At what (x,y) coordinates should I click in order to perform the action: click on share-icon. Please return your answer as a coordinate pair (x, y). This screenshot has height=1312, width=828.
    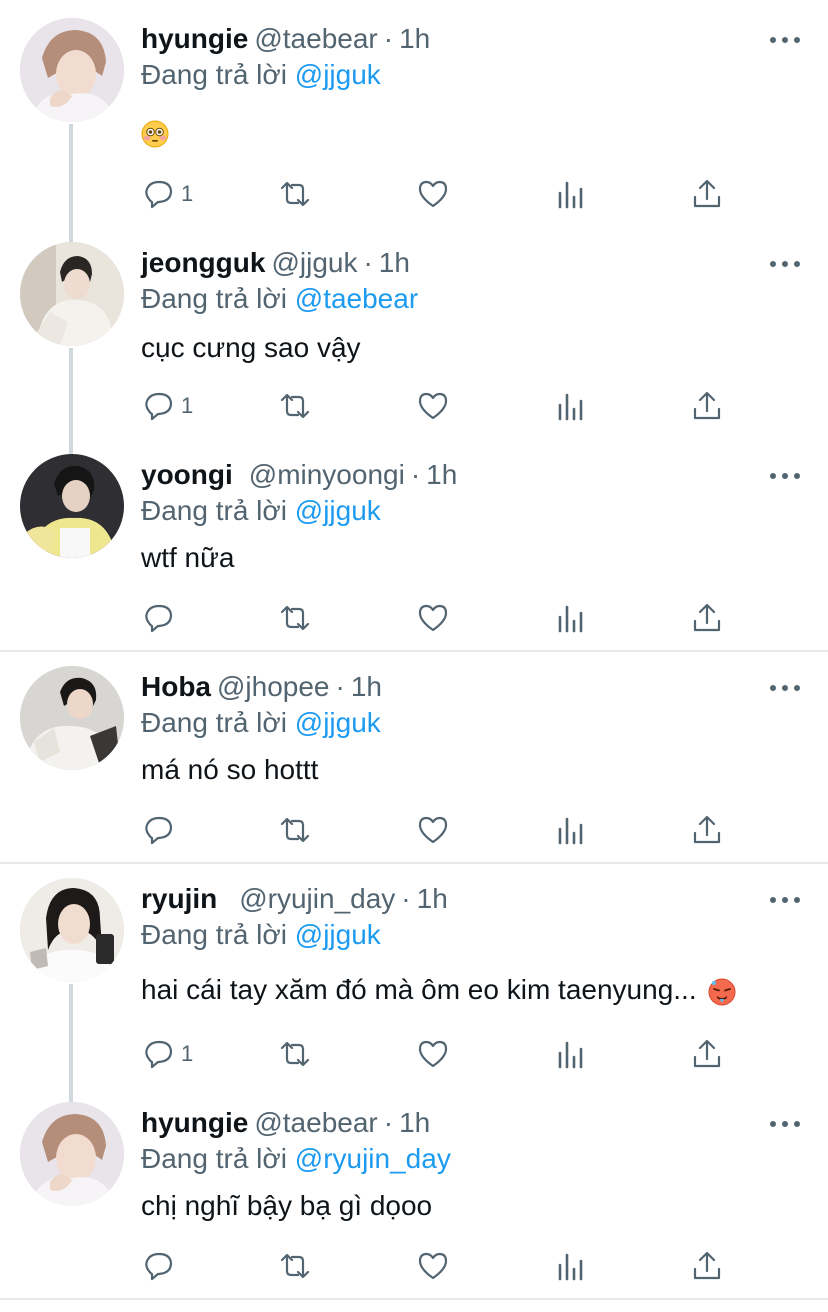
    Looking at the image, I should click on (707, 1265).